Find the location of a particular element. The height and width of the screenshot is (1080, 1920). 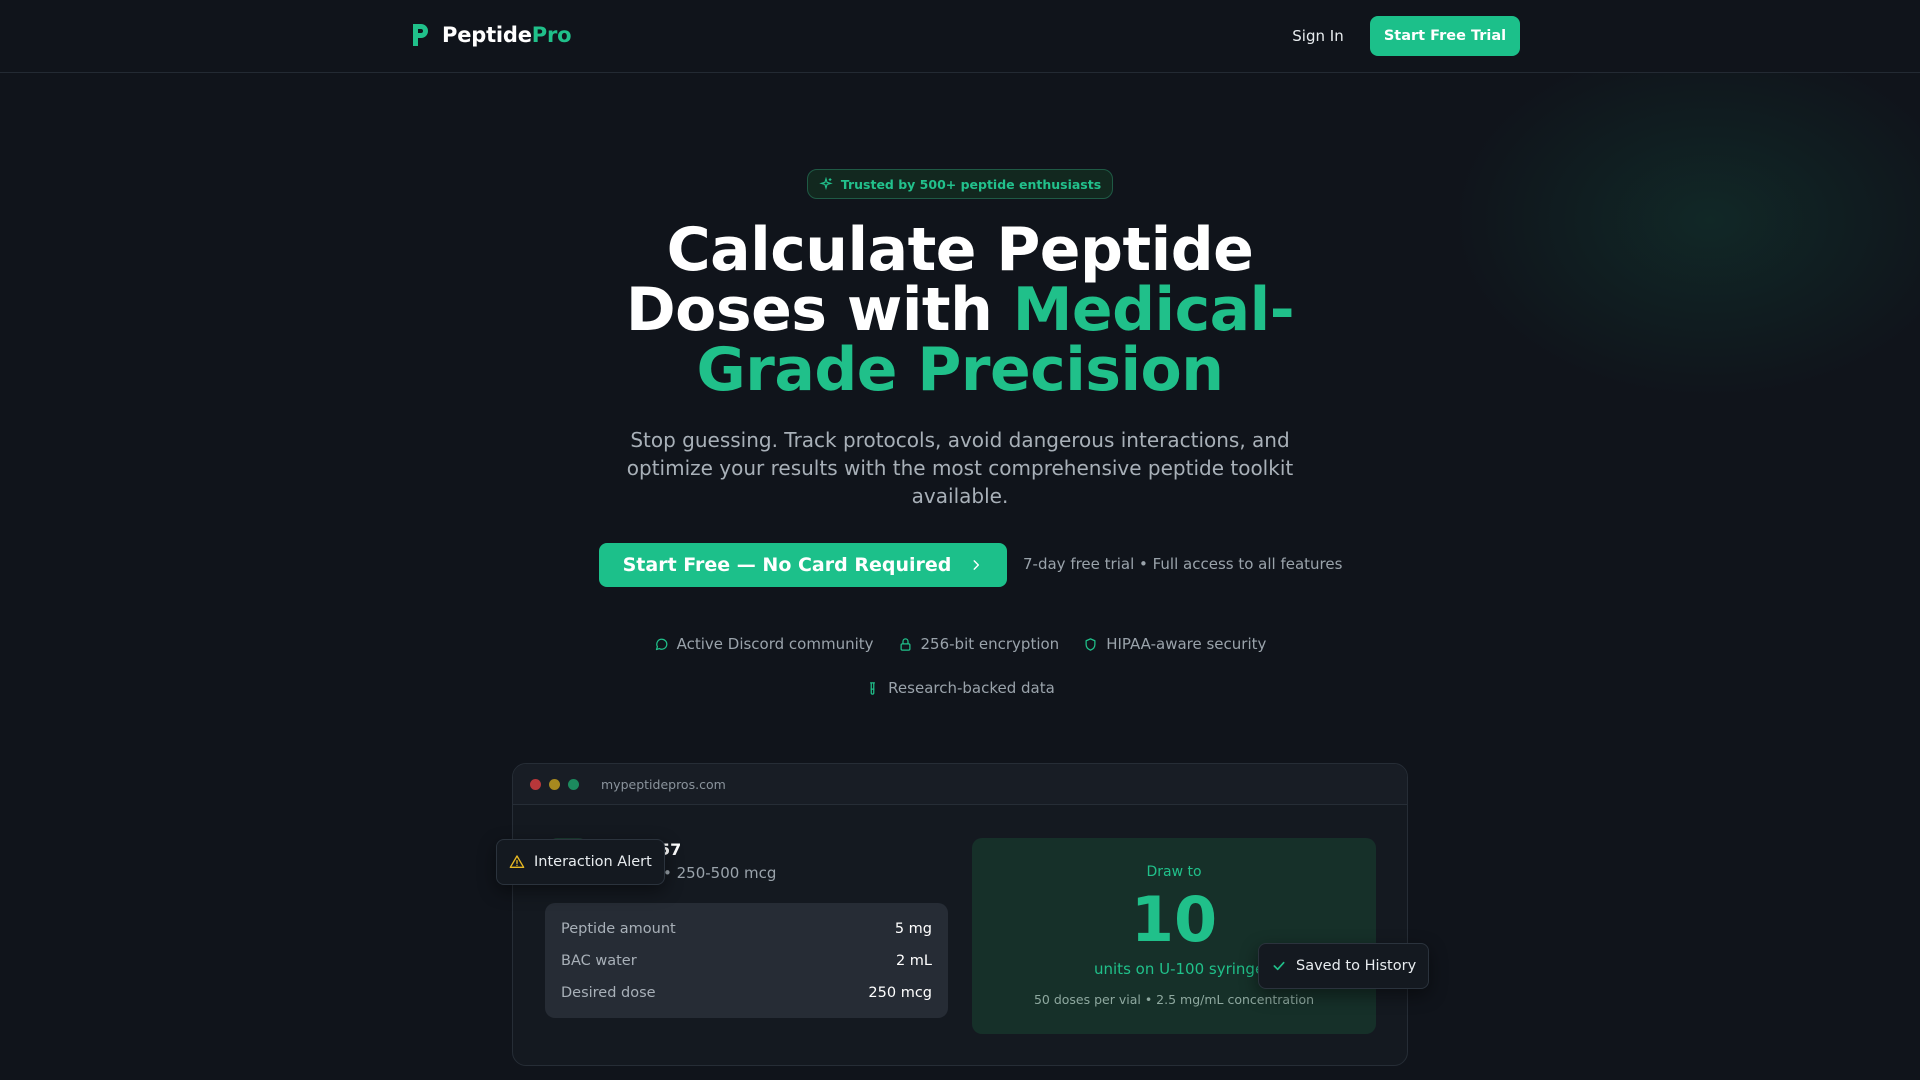

logo-text-accent: Pro is located at coordinates (551, 35).